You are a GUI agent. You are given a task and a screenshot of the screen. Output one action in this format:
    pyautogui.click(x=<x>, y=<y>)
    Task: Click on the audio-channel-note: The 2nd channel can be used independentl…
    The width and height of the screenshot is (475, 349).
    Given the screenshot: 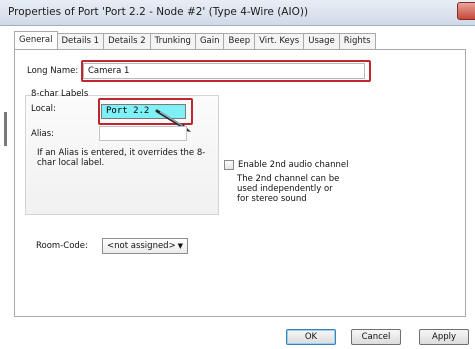 What is the action you would take?
    pyautogui.click(x=288, y=189)
    